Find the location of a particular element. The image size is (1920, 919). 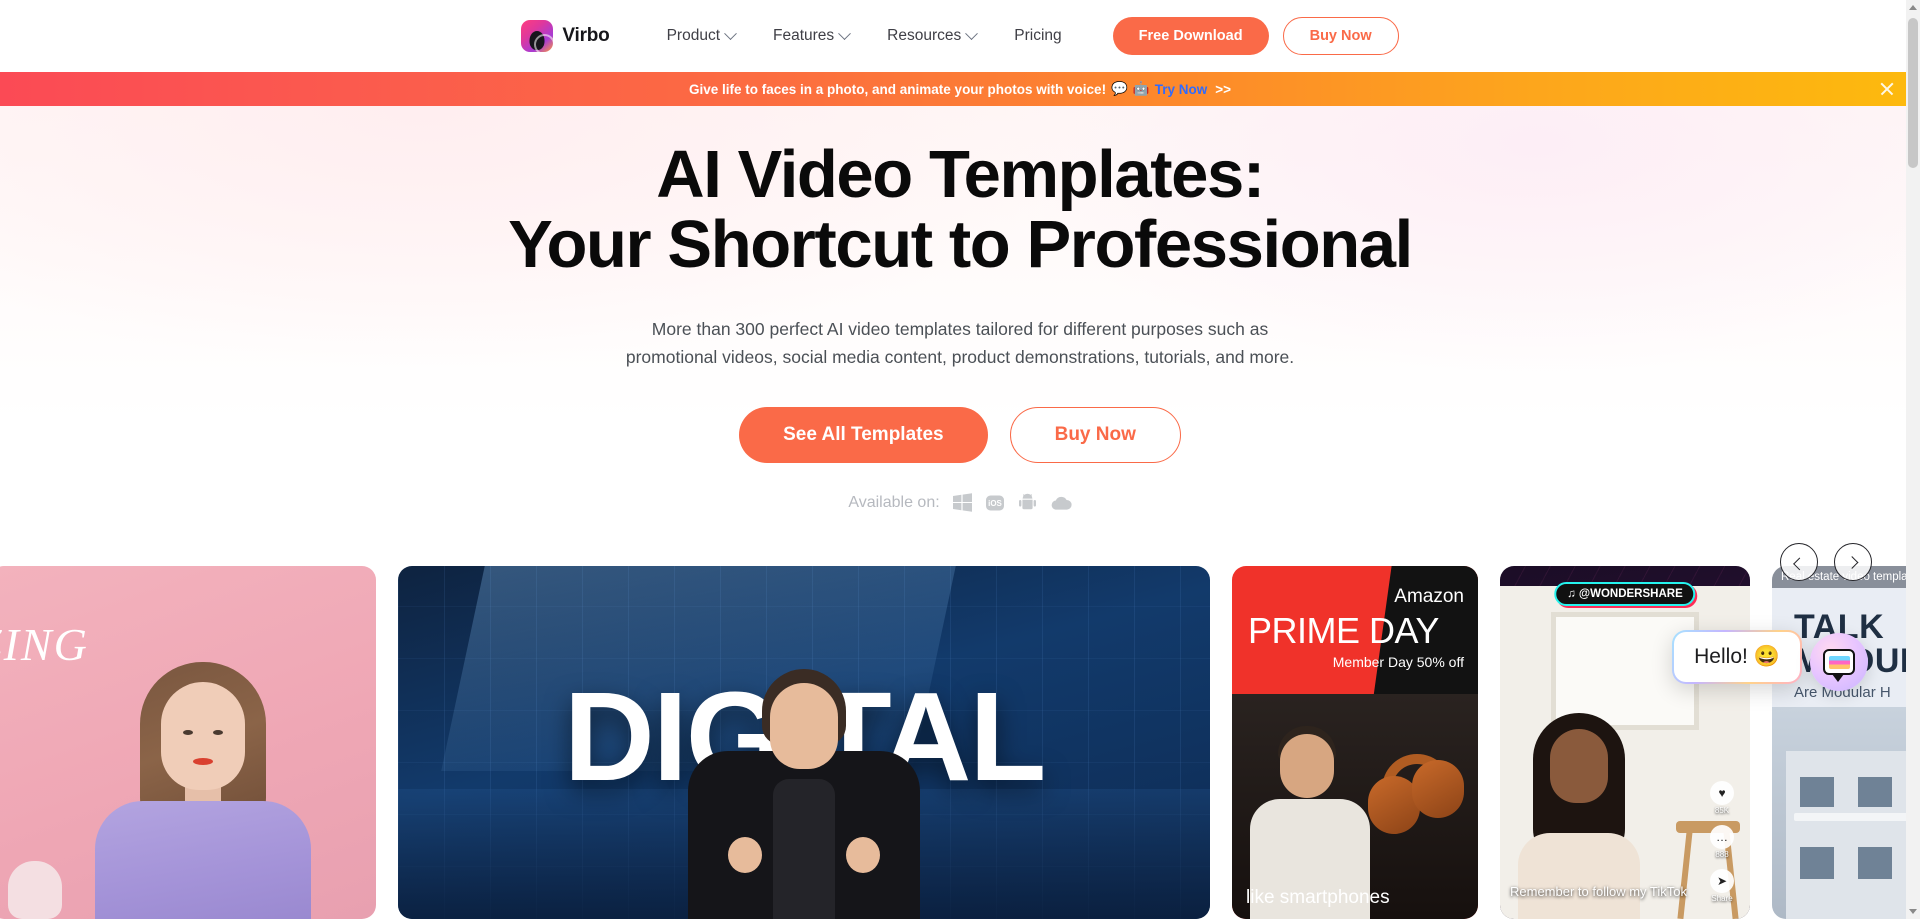

chevron-right-icon is located at coordinates (1851, 562).